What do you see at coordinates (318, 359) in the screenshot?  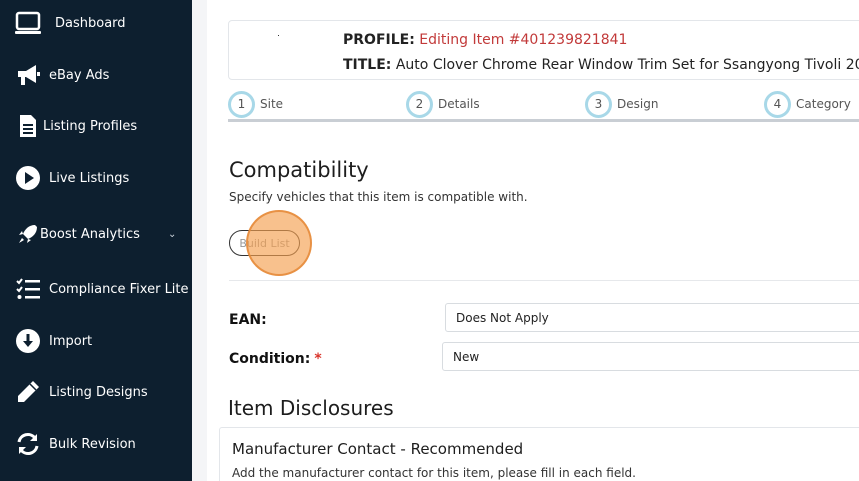 I see `required-marker: *` at bounding box center [318, 359].